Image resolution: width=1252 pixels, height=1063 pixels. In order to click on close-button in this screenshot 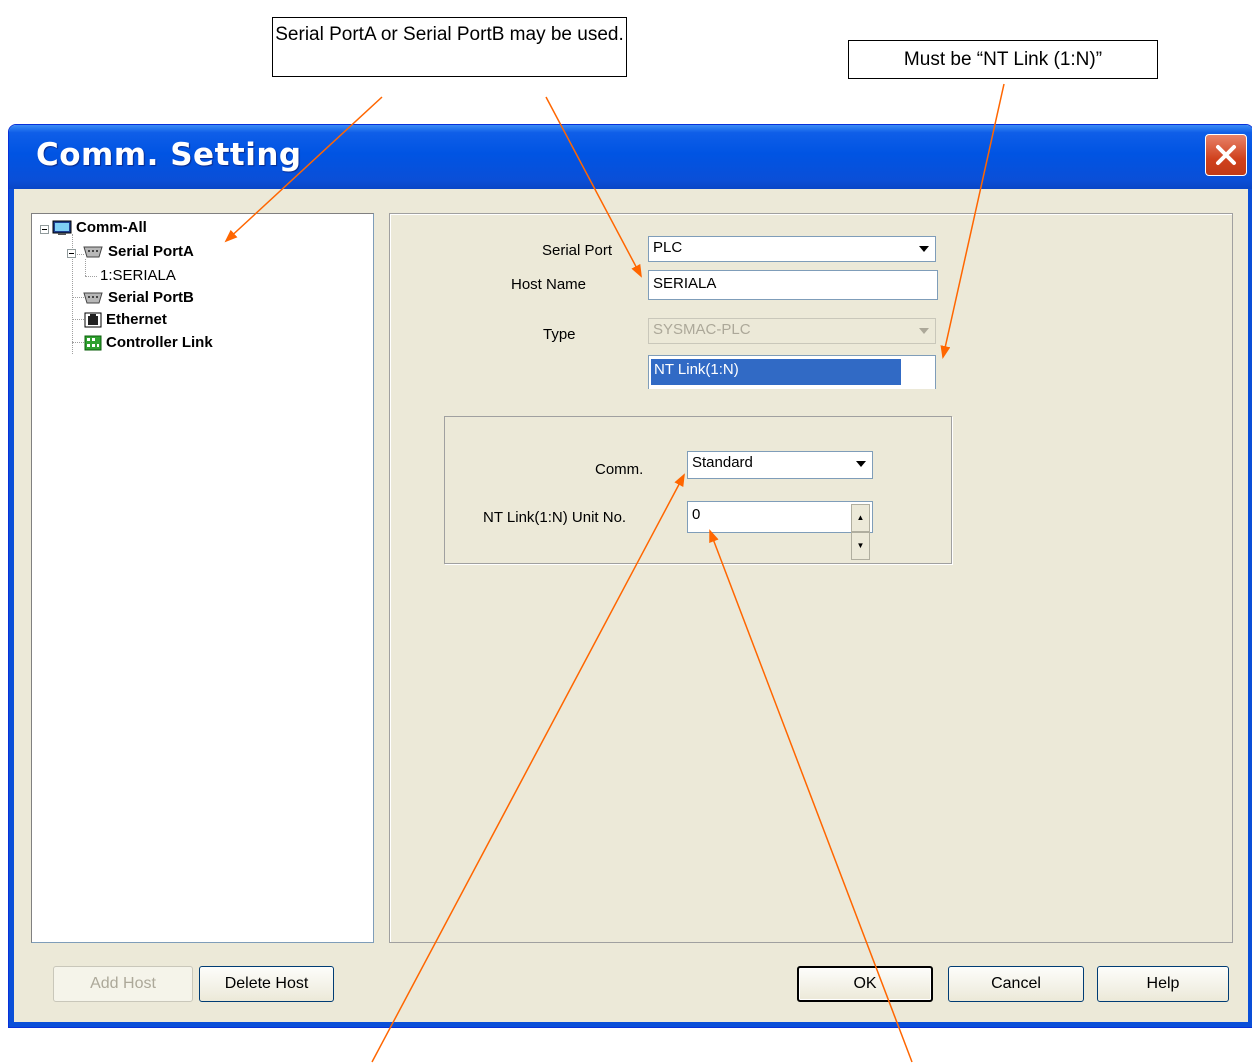, I will do `click(1226, 155)`.